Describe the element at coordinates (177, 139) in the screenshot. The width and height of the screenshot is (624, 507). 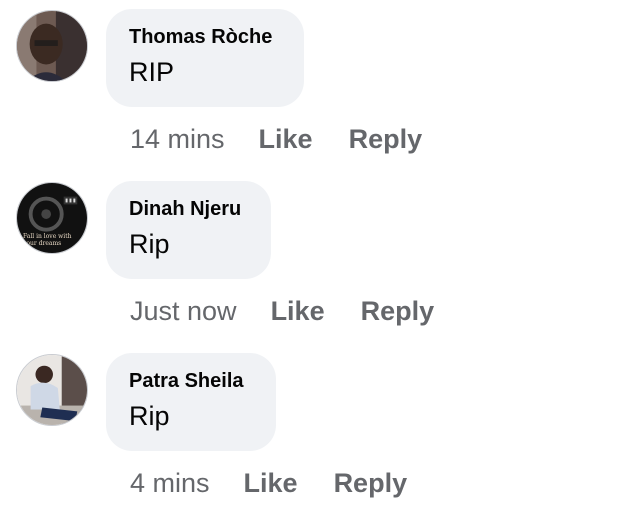
I see `comment-timestamp: 14 mins` at that location.